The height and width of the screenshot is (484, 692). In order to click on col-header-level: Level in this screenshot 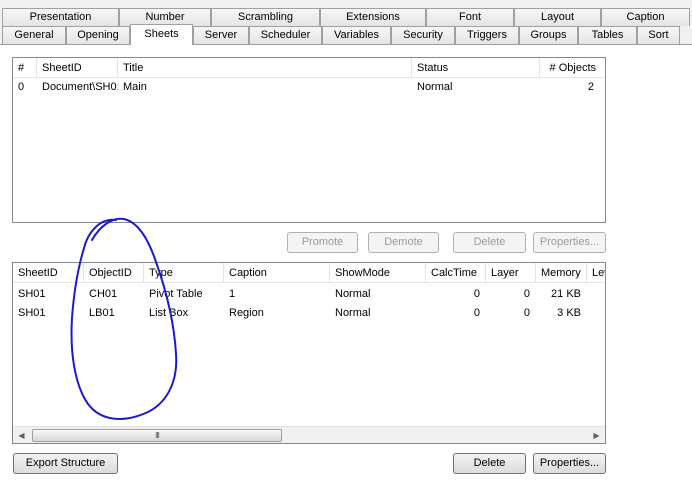, I will do `click(596, 273)`.